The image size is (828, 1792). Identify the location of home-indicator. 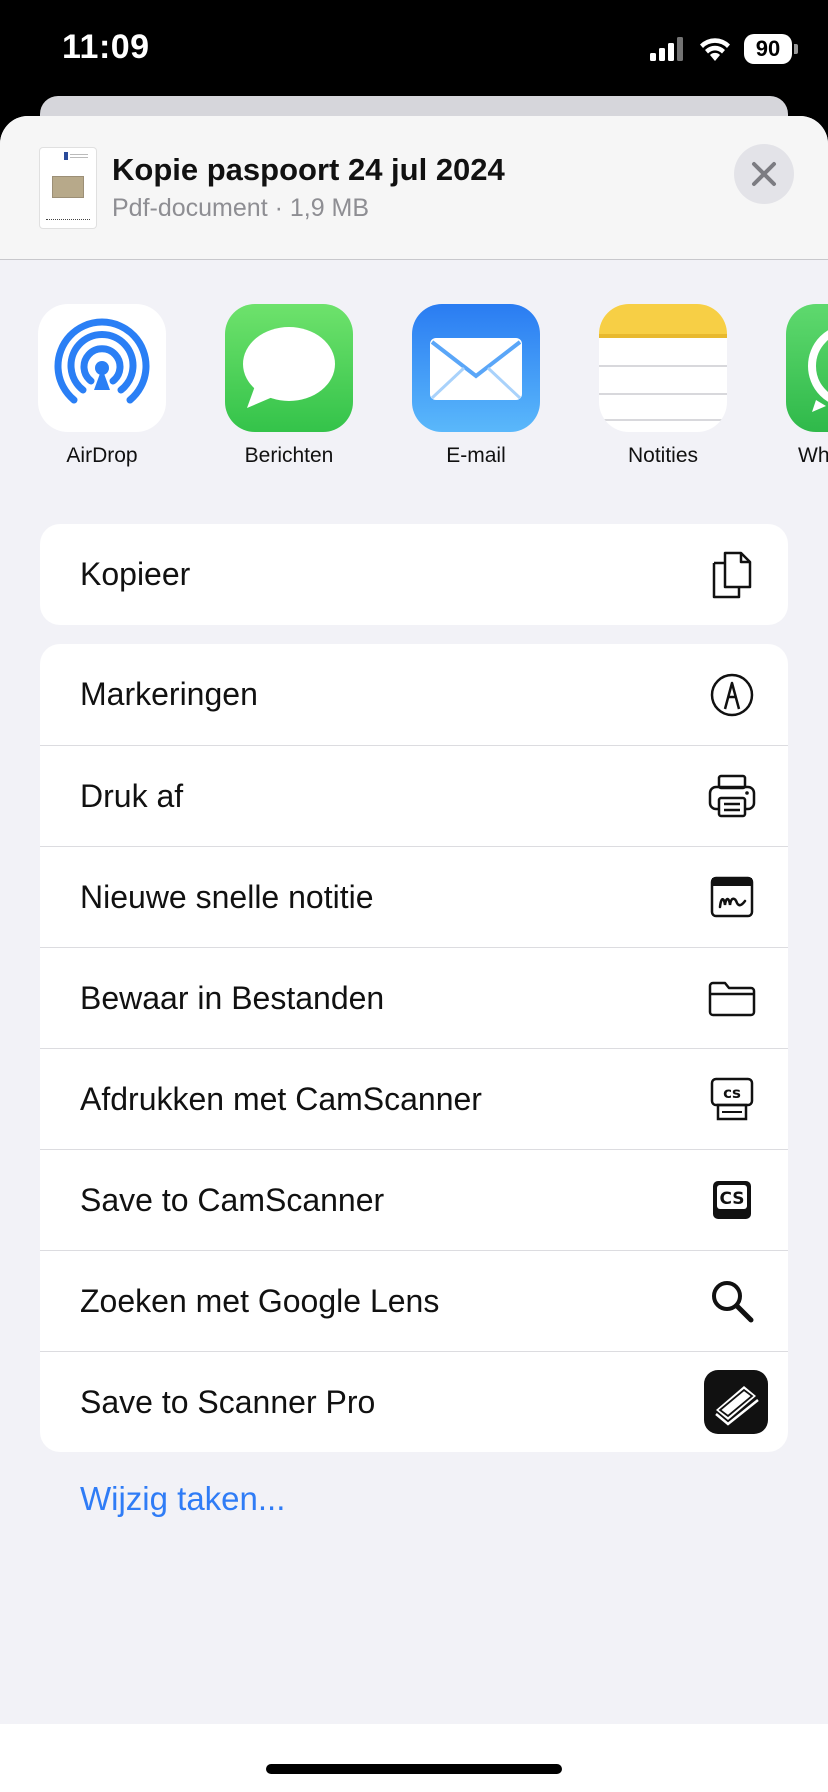
(414, 1769).